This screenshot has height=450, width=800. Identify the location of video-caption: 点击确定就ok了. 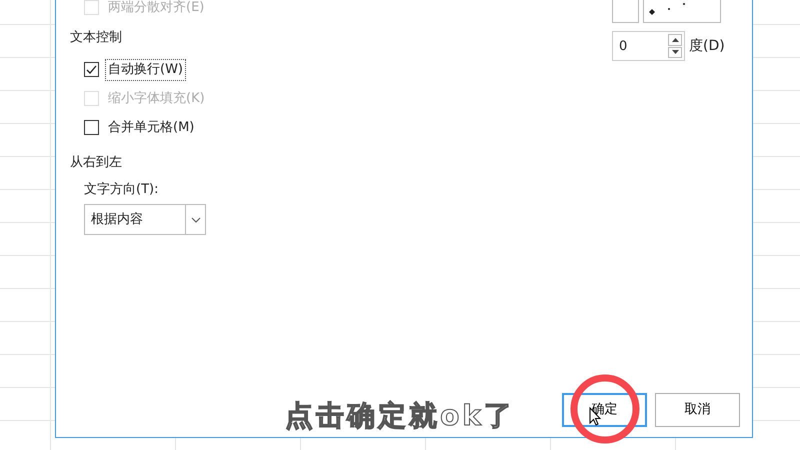
(400, 416).